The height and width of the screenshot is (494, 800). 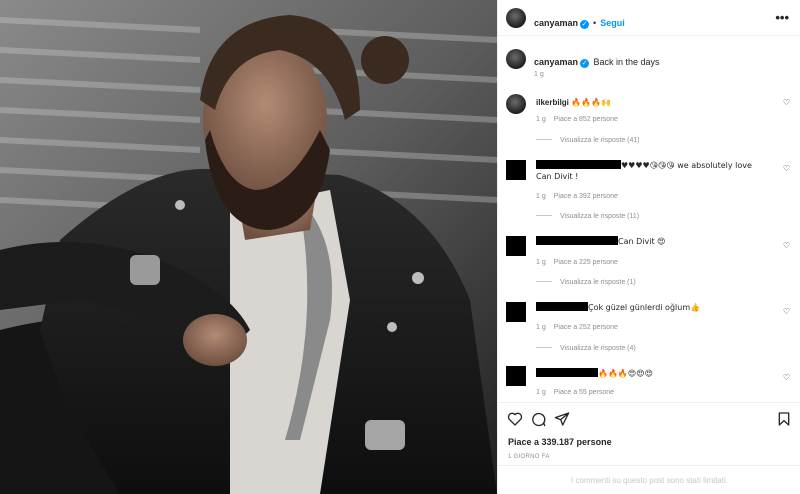 What do you see at coordinates (586, 327) in the screenshot?
I see `comment-likes: Piace a 252 persone` at bounding box center [586, 327].